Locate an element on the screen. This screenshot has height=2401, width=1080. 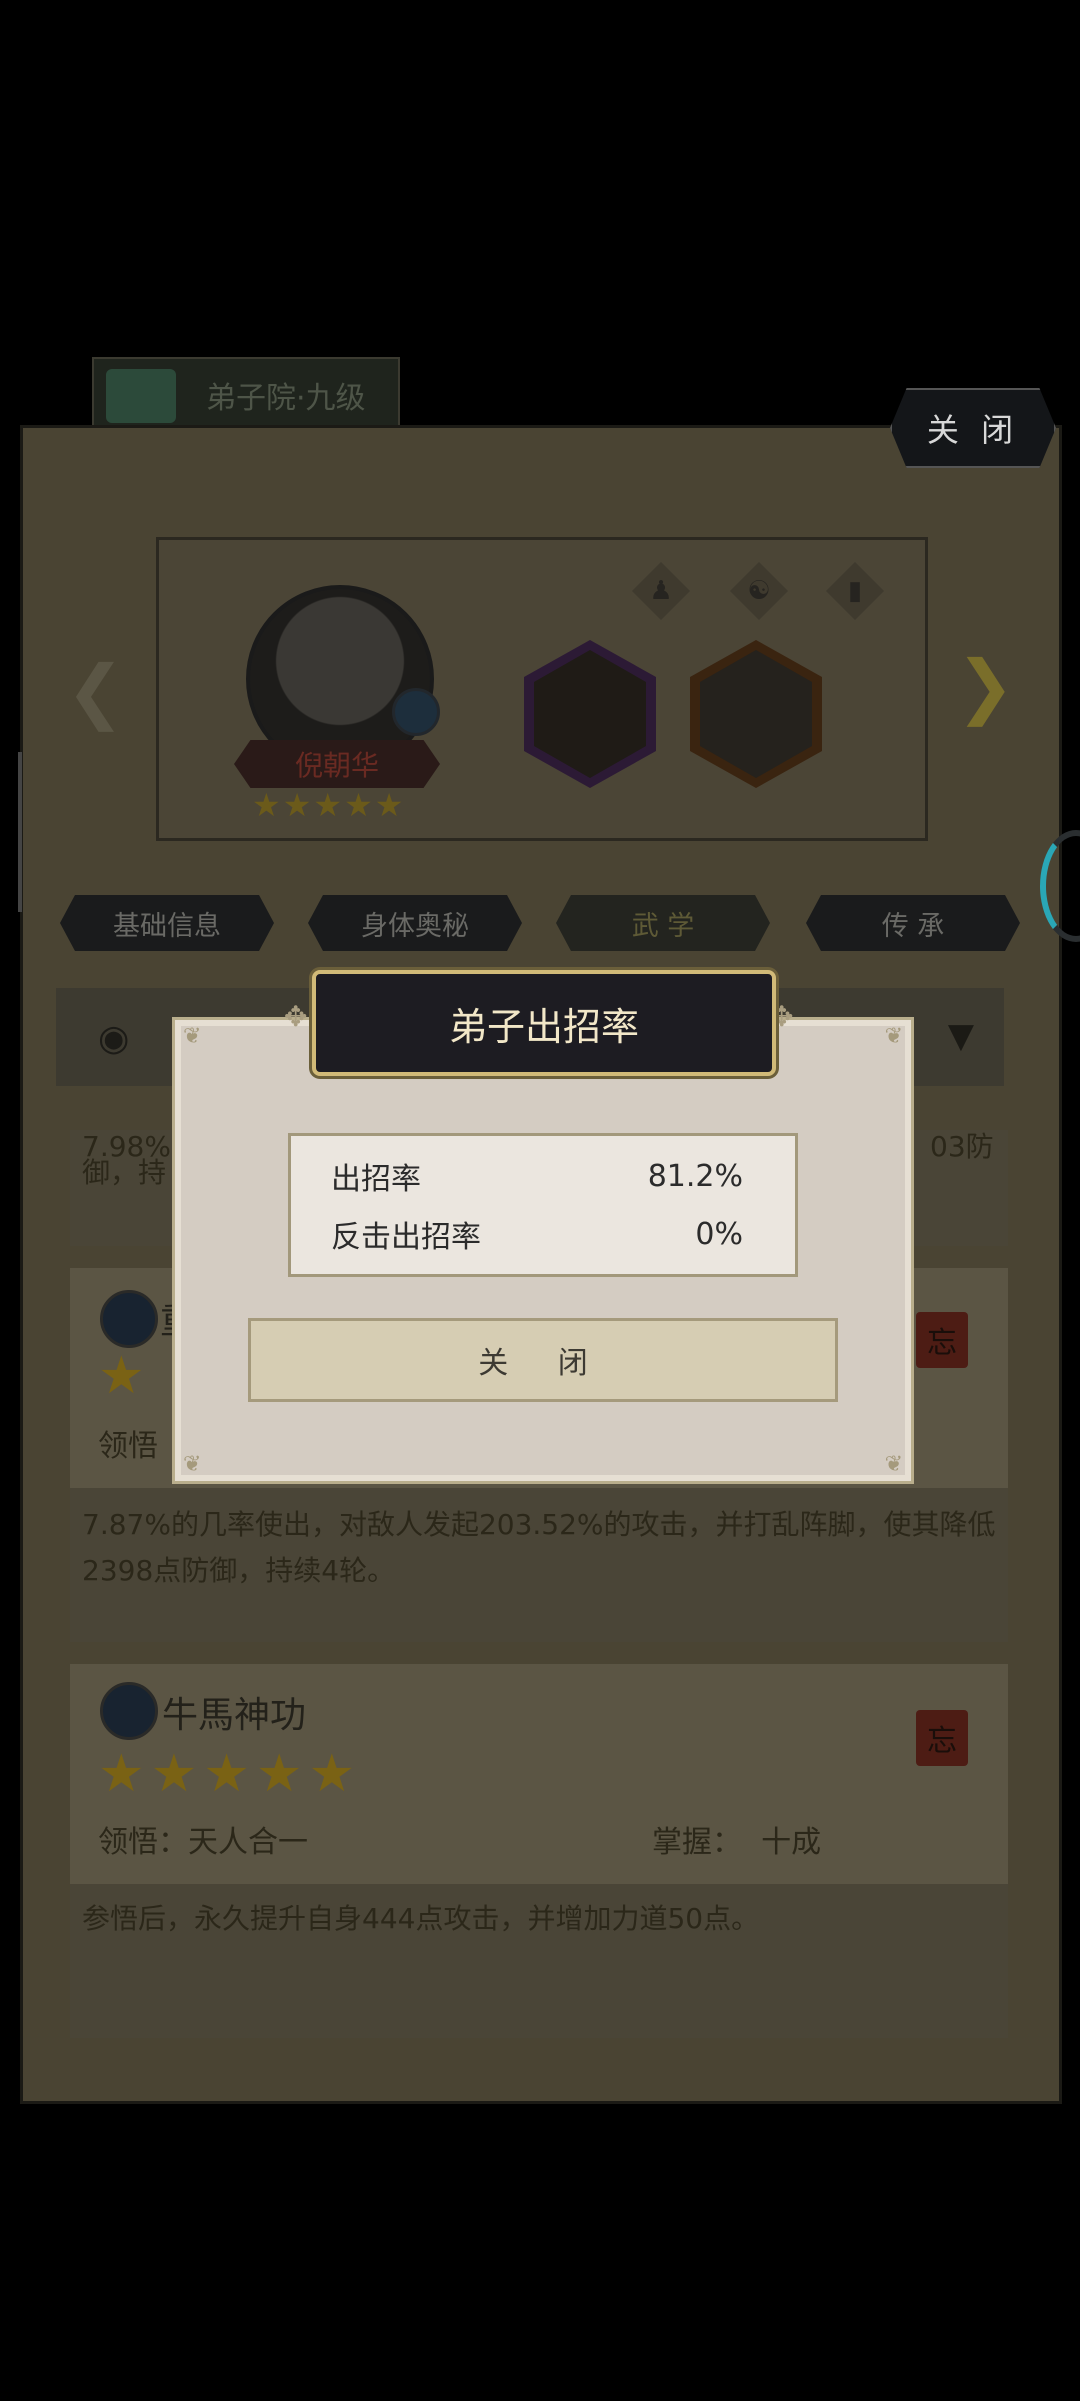
tab-body-secrets: 身体奥秘 is located at coordinates (415, 923).